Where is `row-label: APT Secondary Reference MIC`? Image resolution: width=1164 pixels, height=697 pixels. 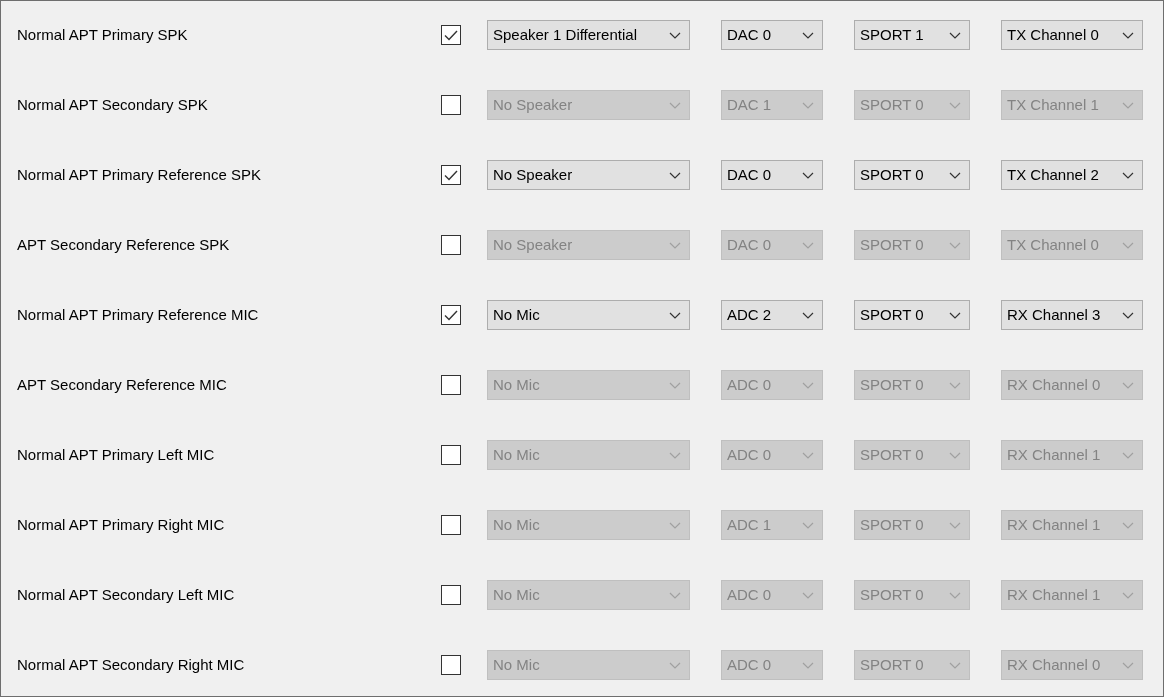
row-label: APT Secondary Reference MIC is located at coordinates (122, 384).